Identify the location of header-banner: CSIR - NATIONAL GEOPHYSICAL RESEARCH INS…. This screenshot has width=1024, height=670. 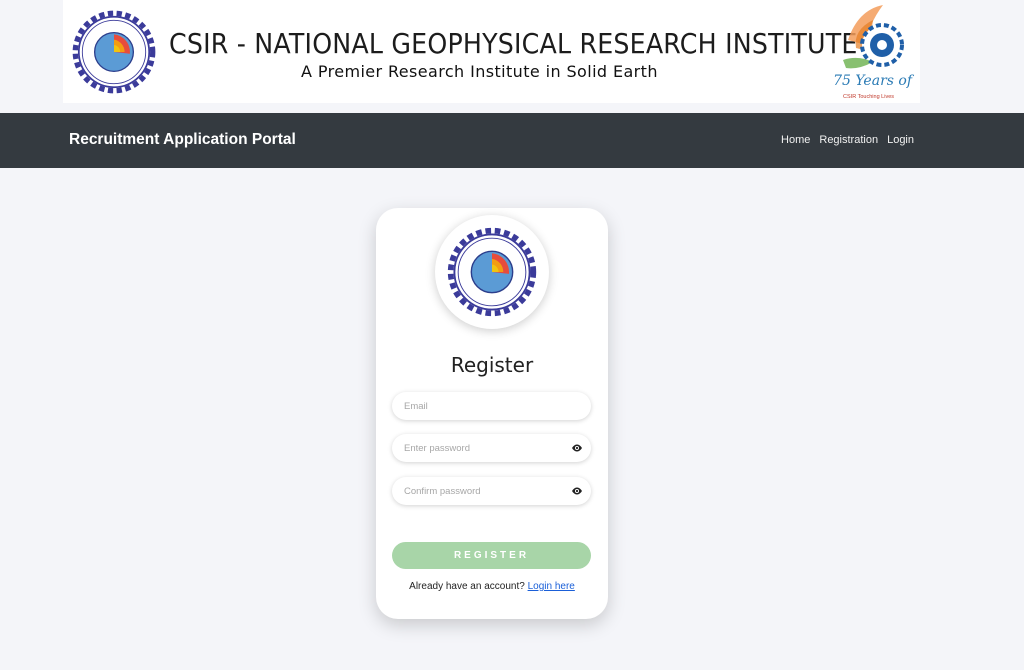
(491, 51).